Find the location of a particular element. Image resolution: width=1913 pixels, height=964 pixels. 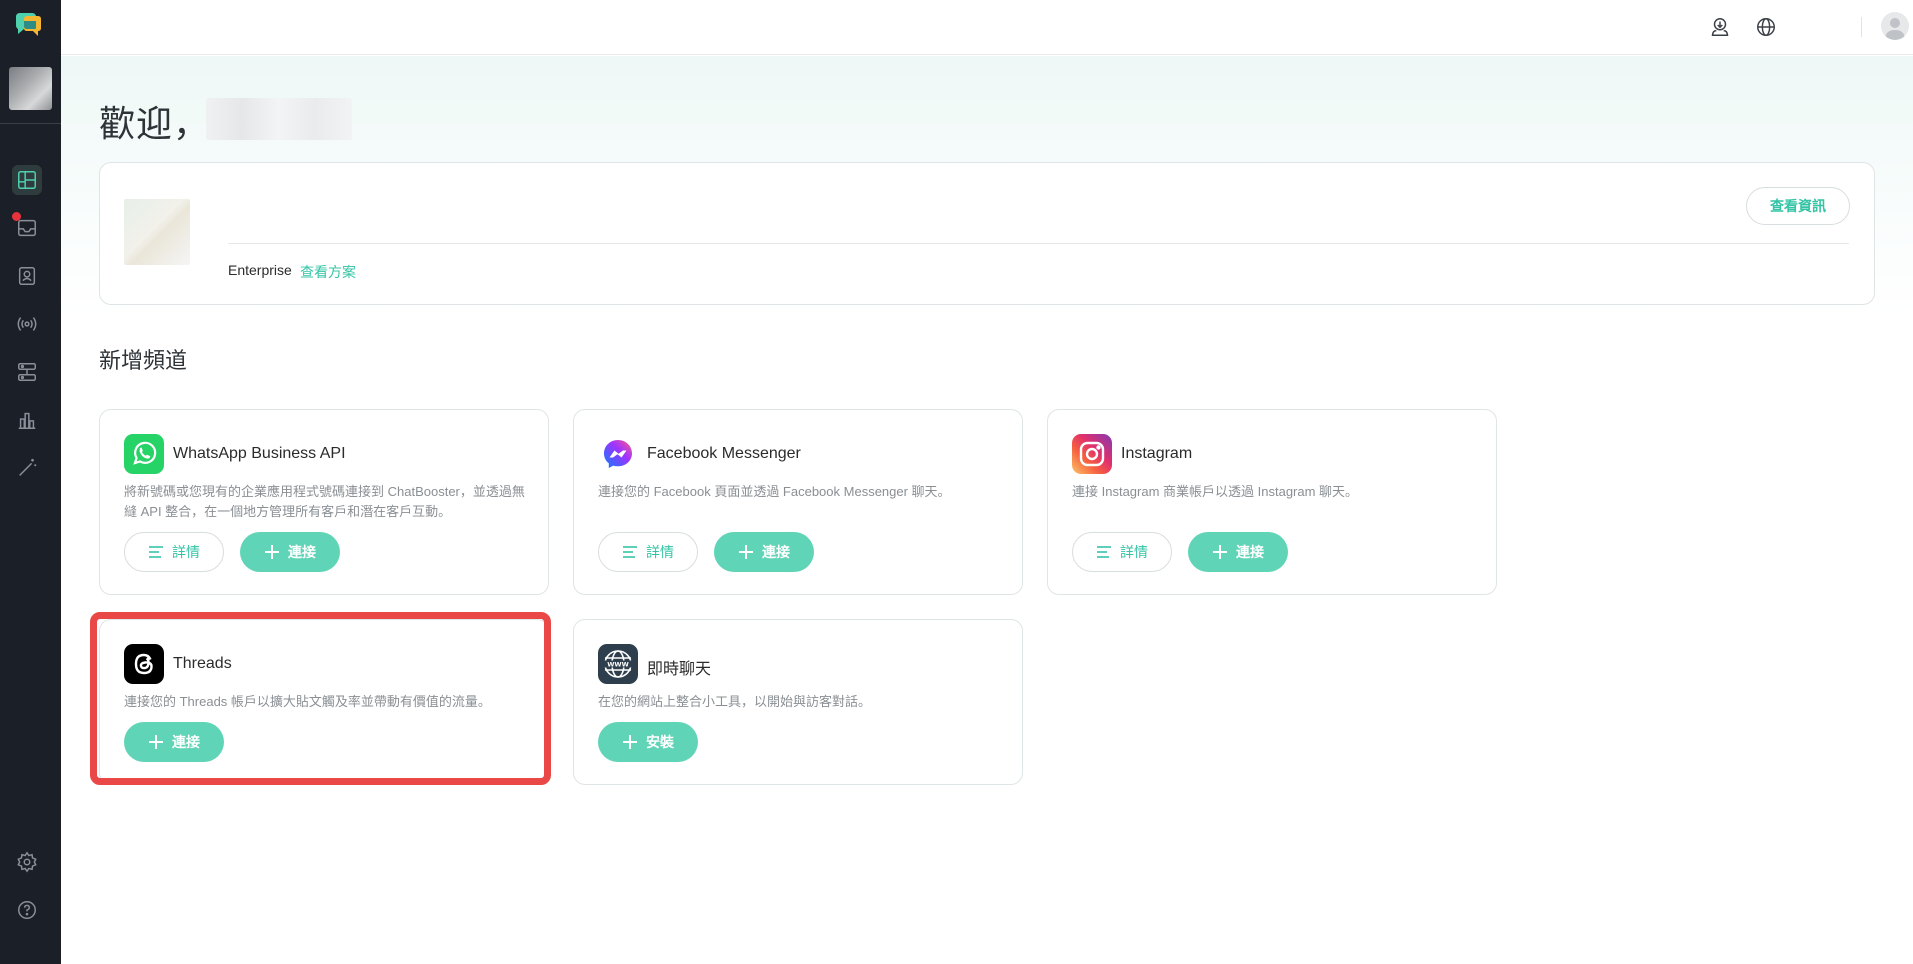

channel-description: 在您的網站上整合小工具，以開始與訪客對話。 is located at coordinates (735, 701).